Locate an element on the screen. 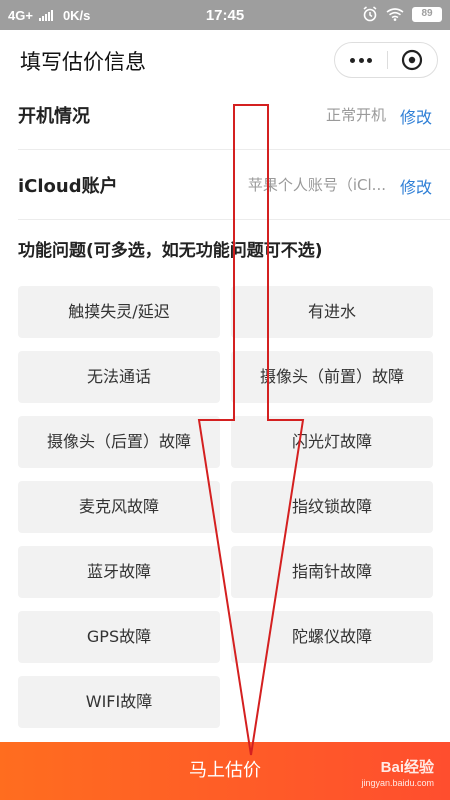 Image resolution: width=450 pixels, height=800 pixels. status-bar: 4G+ 0K/s 17:45 89 is located at coordinates (225, 15).